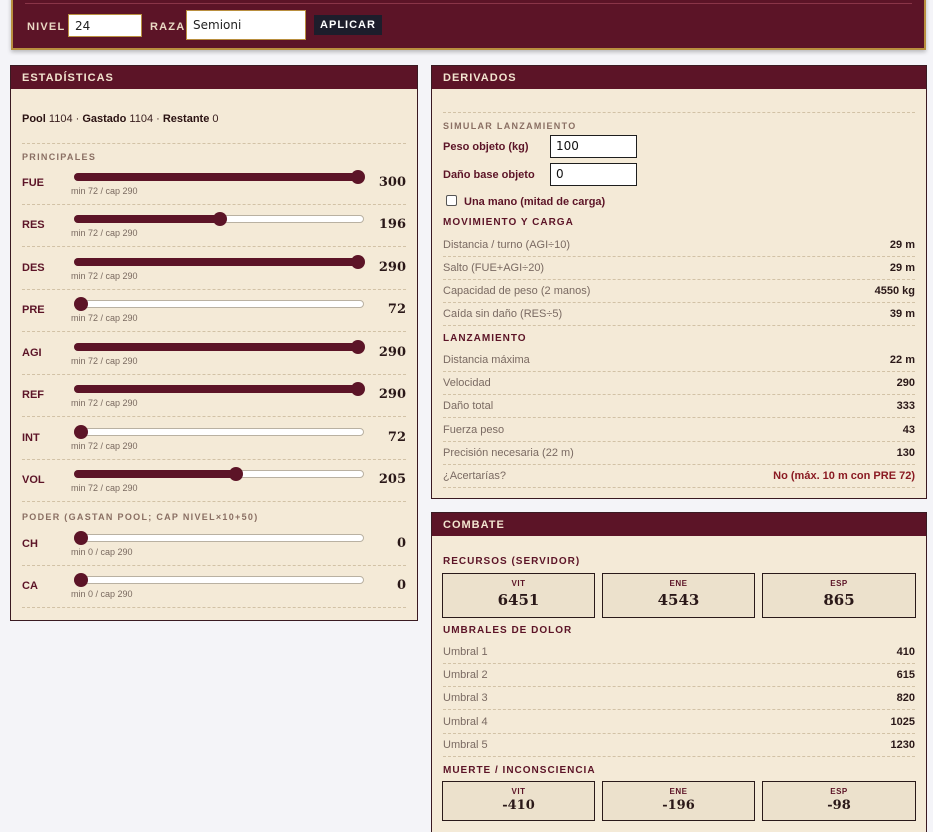  I want to click on nivel-input, so click(105, 25).